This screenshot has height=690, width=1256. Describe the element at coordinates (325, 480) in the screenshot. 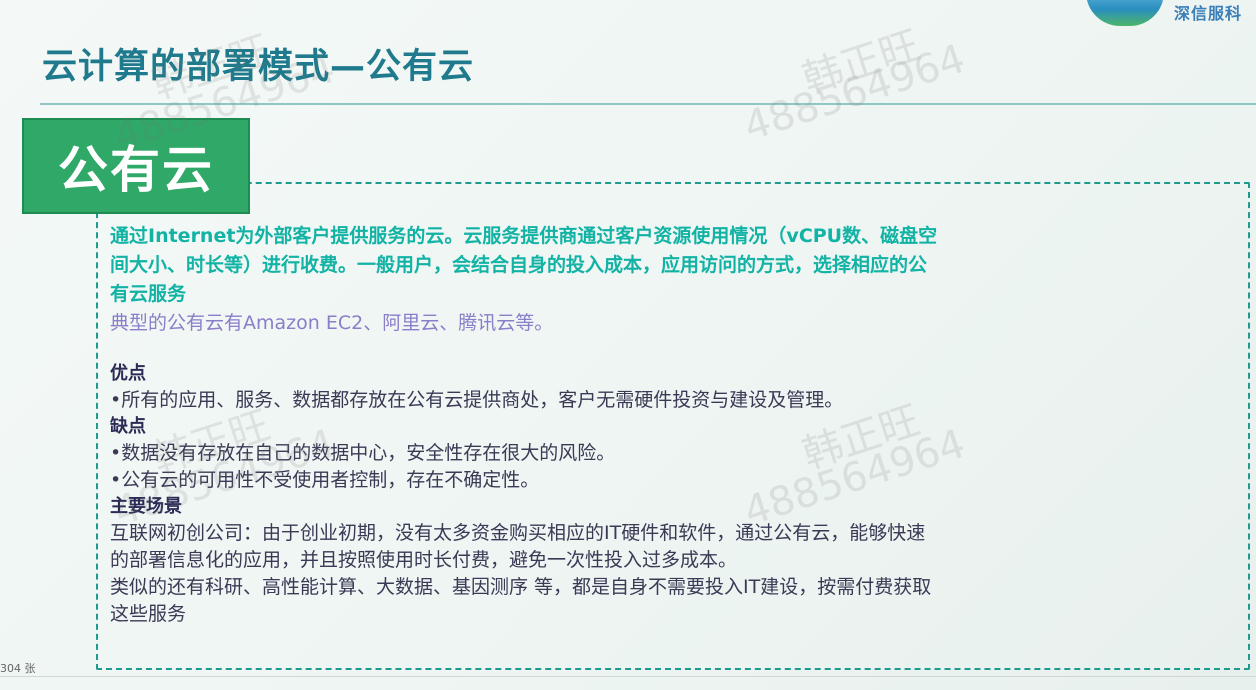

I see `cons-item: •公有云的可用性不受使用者控制，存在不确定性。` at that location.